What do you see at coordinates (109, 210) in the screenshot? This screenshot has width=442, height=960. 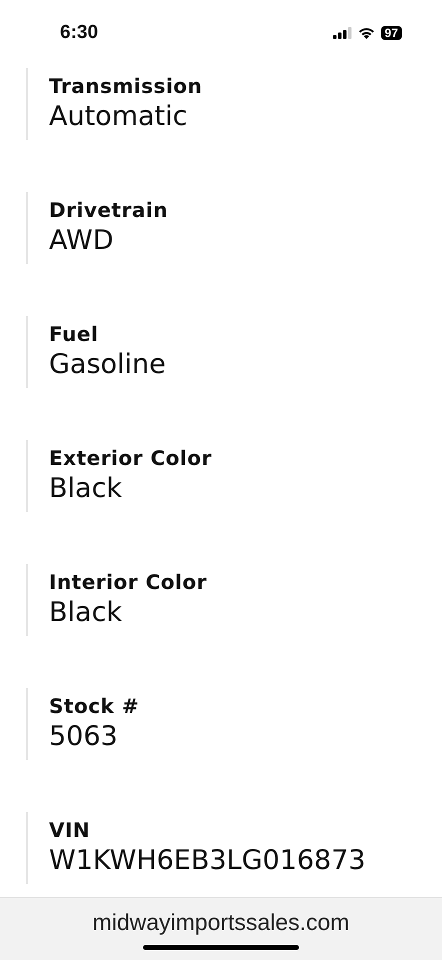 I see `spec-label: Drivetrain` at bounding box center [109, 210].